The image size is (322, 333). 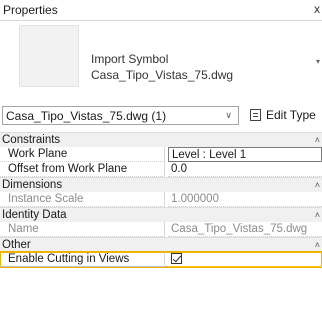 I want to click on close-icon: x, so click(x=317, y=9).